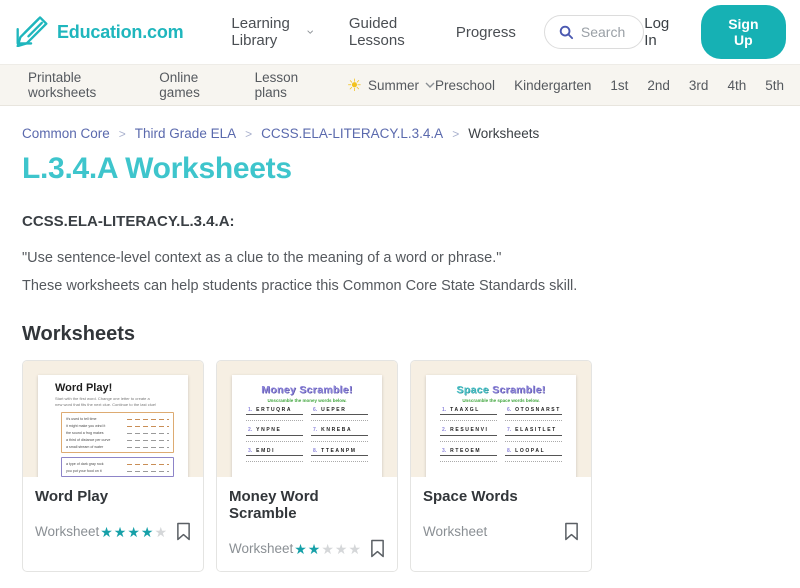 This screenshot has height=588, width=800. I want to click on page-title: L.3.4.A Worksheets, so click(157, 168).